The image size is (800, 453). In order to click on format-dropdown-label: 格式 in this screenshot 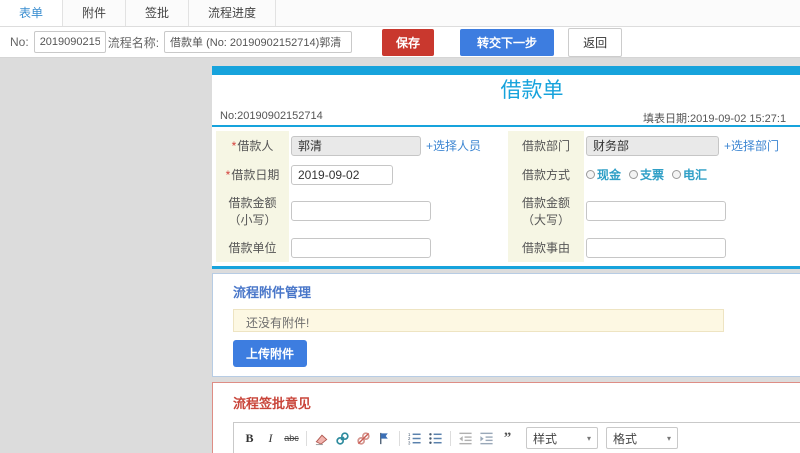, I will do `click(625, 438)`.